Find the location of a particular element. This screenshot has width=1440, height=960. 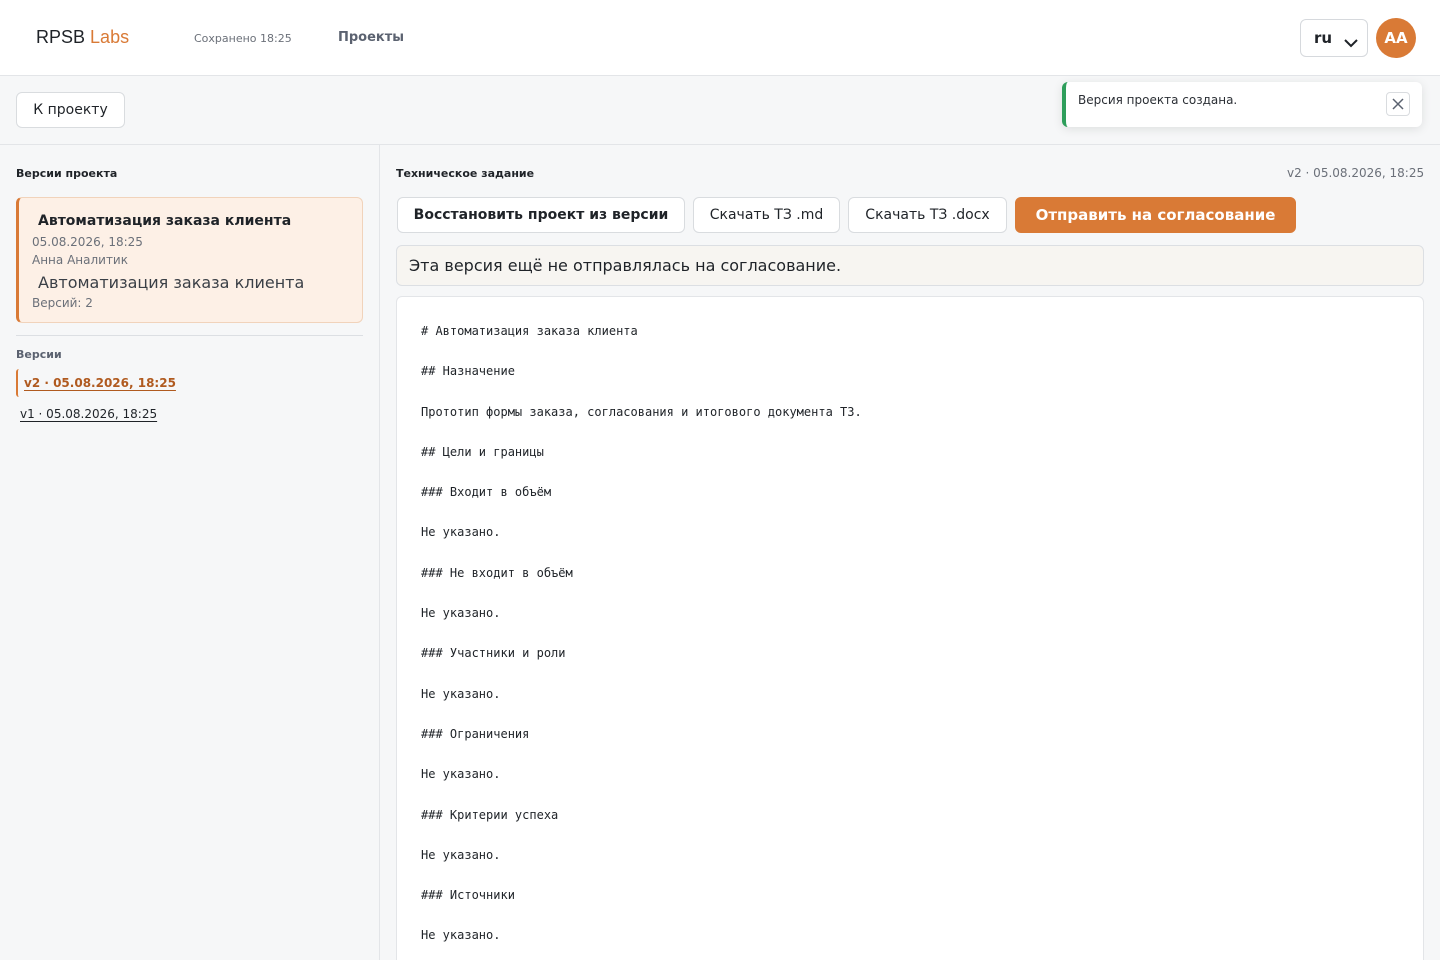

version-item-v1: v1 · 05.08.2026, 18:25 is located at coordinates (88, 414).